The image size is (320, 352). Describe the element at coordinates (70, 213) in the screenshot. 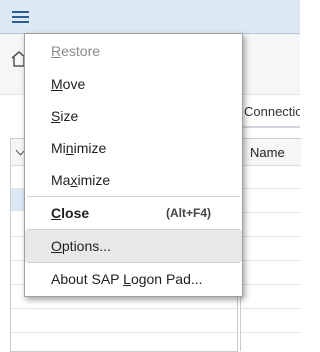

I see `menu-item-label: Close` at that location.